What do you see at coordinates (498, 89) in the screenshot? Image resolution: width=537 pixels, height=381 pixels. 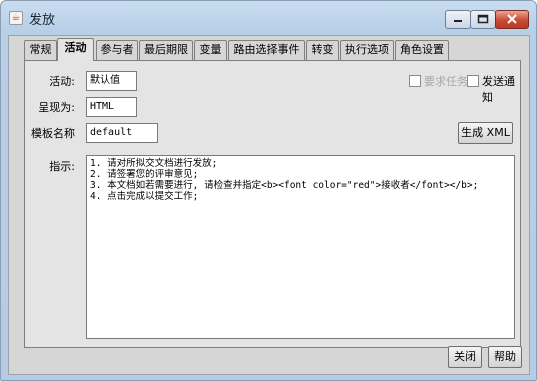 I see `send-notification-label: 发送通知` at bounding box center [498, 89].